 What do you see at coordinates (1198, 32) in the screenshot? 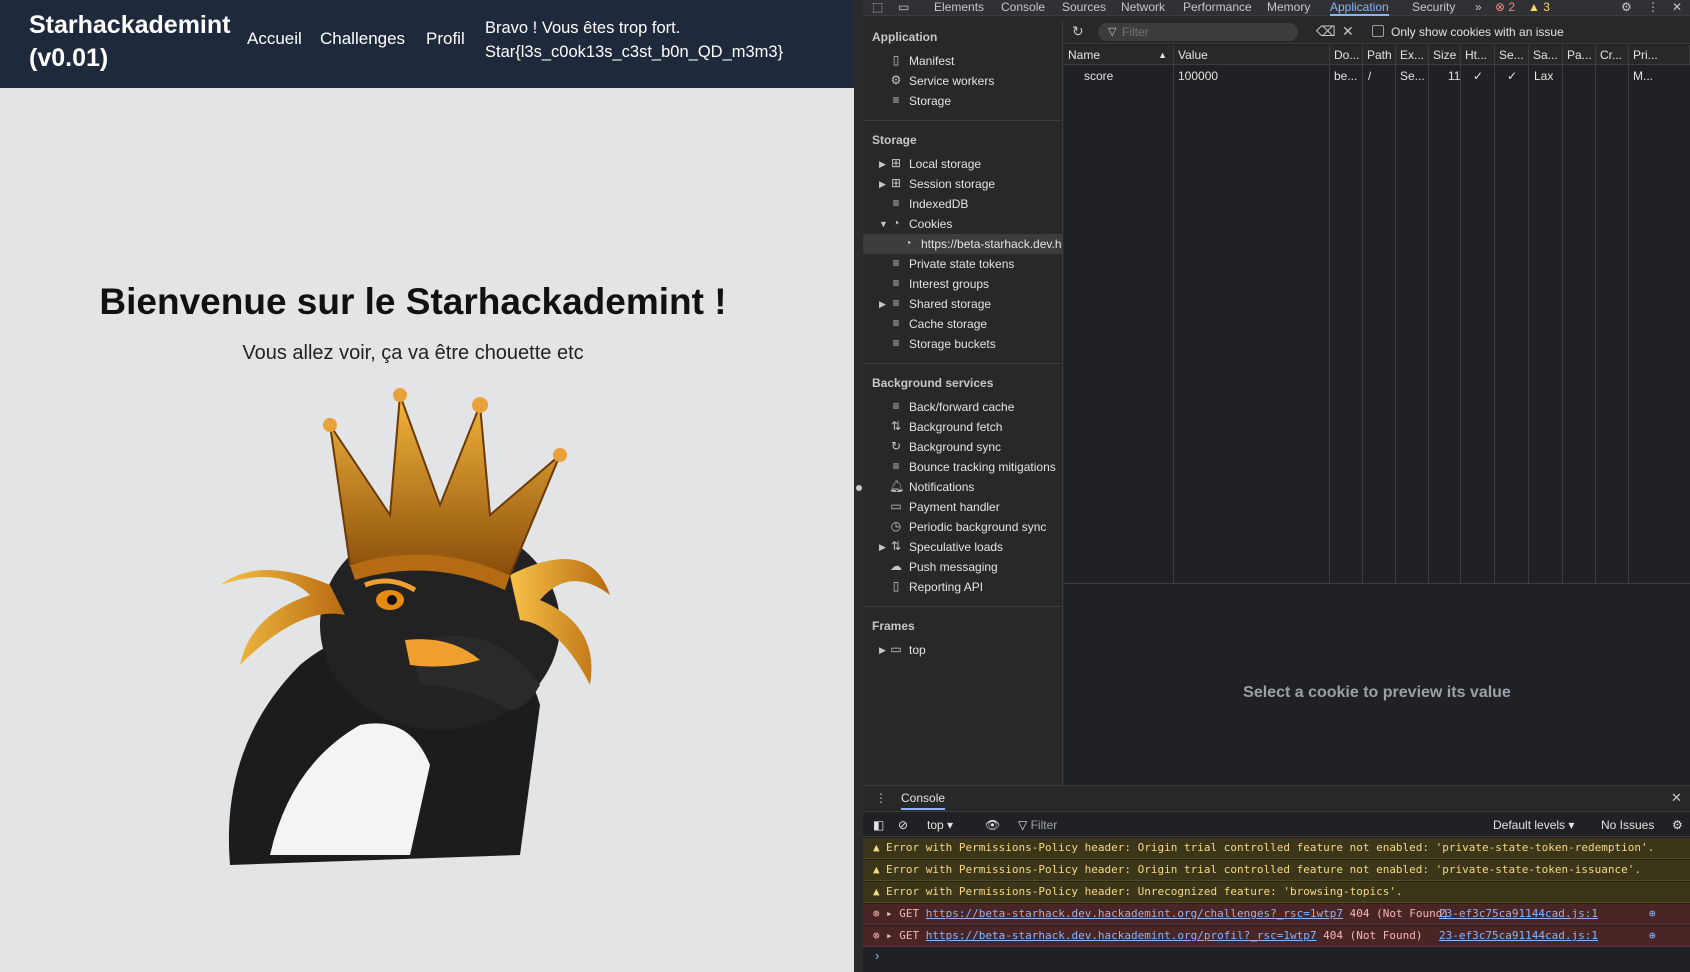
I see `cookie-filter-input` at bounding box center [1198, 32].